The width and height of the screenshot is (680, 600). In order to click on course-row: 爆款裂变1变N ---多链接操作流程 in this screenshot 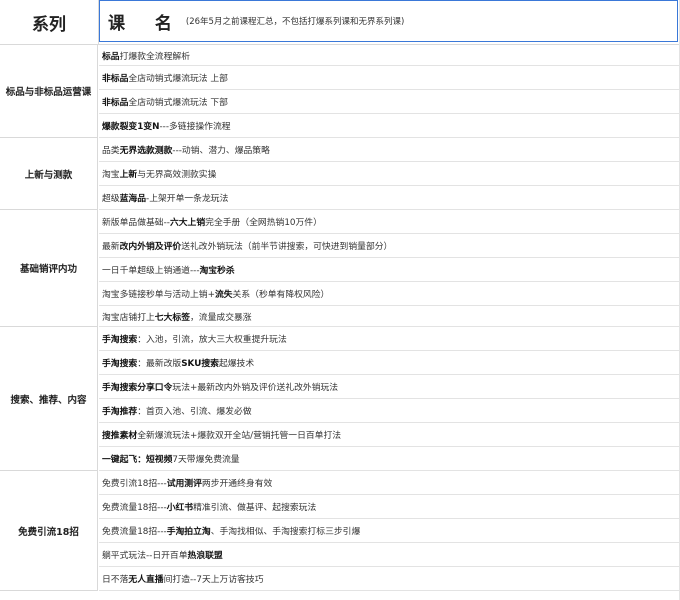, I will do `click(389, 126)`.